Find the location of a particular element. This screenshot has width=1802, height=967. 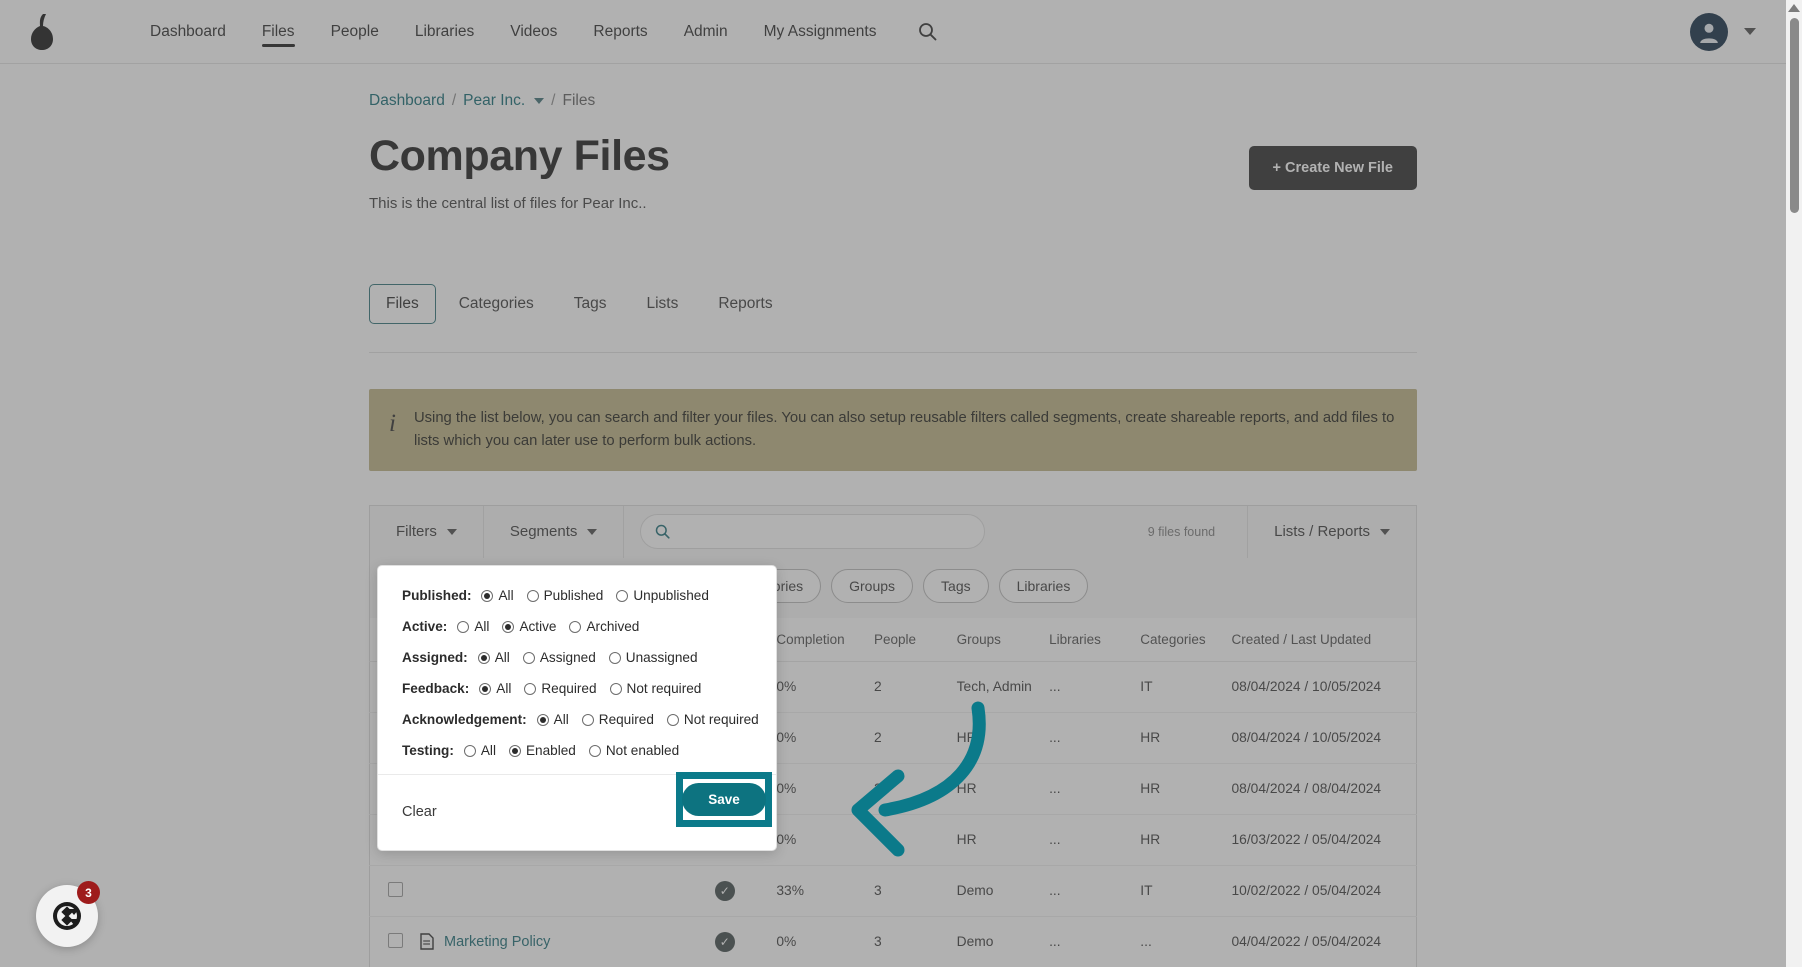

radio-option-unassigned: Unassigned is located at coordinates (653, 657).